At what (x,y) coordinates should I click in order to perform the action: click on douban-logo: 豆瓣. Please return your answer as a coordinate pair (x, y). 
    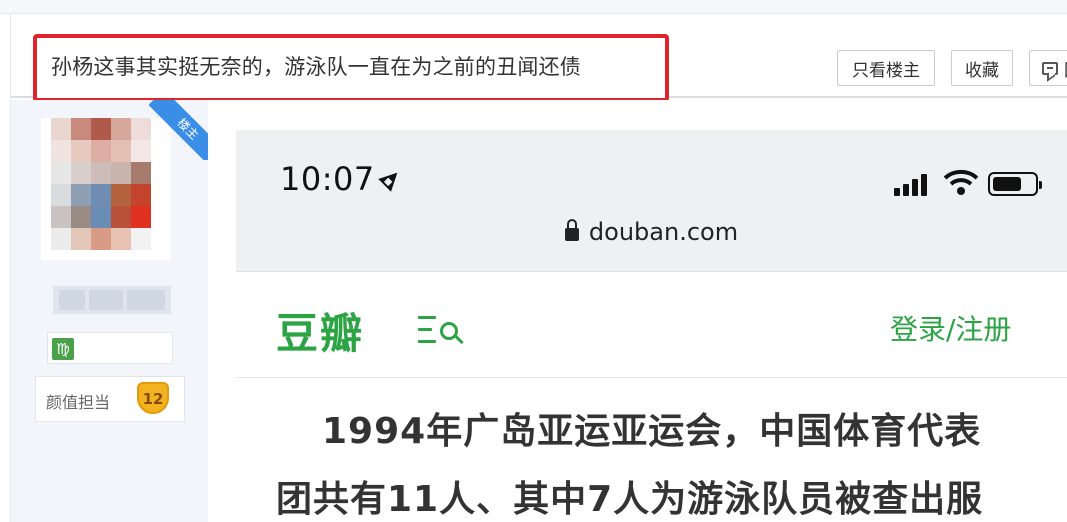
    Looking at the image, I should click on (320, 330).